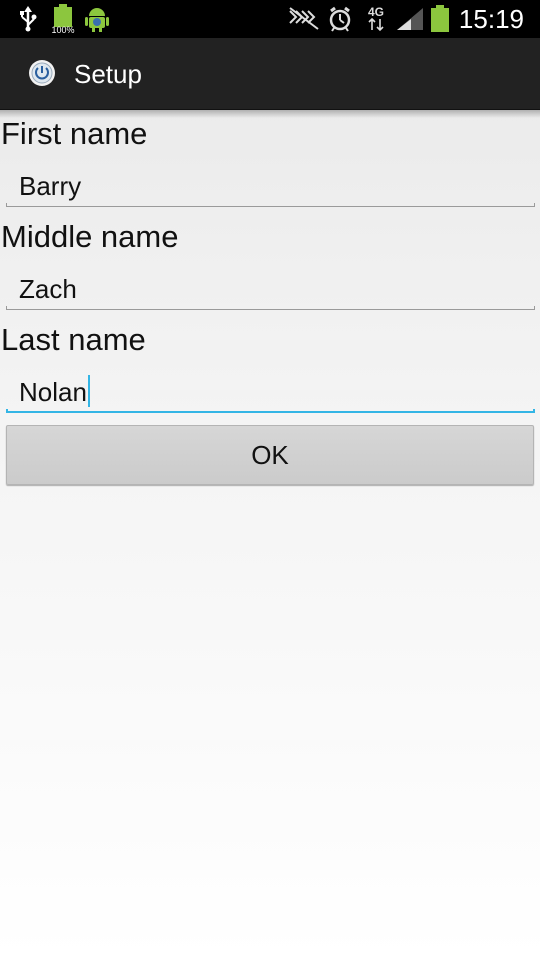 Image resolution: width=540 pixels, height=960 pixels. What do you see at coordinates (270, 205) in the screenshot?
I see `first-name-underline` at bounding box center [270, 205].